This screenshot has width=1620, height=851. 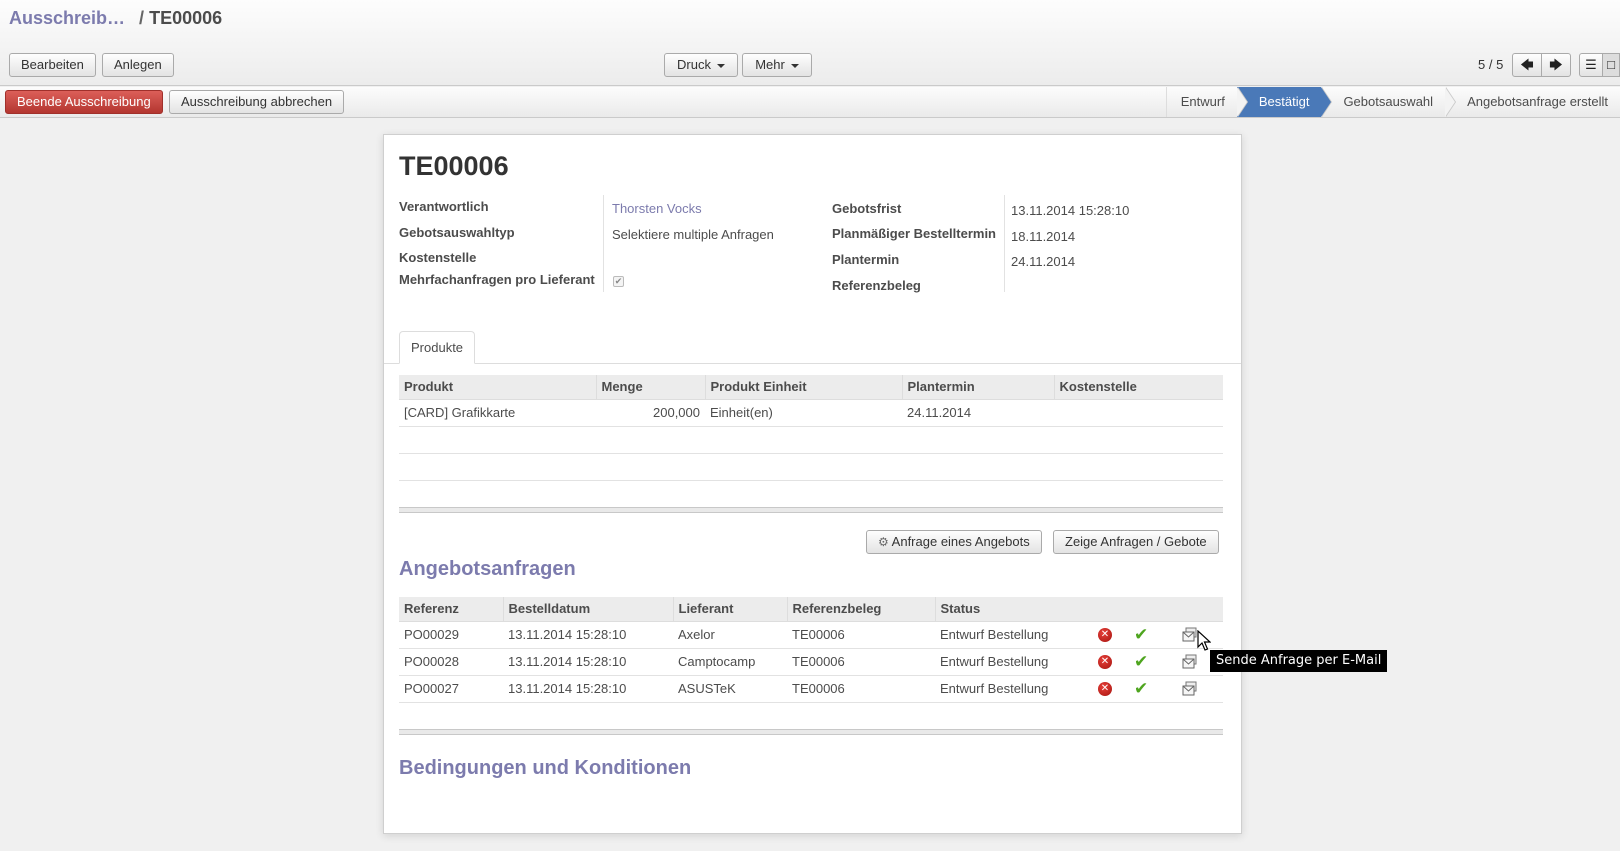 What do you see at coordinates (701, 65) in the screenshot?
I see `print-dropdown-button: Druck` at bounding box center [701, 65].